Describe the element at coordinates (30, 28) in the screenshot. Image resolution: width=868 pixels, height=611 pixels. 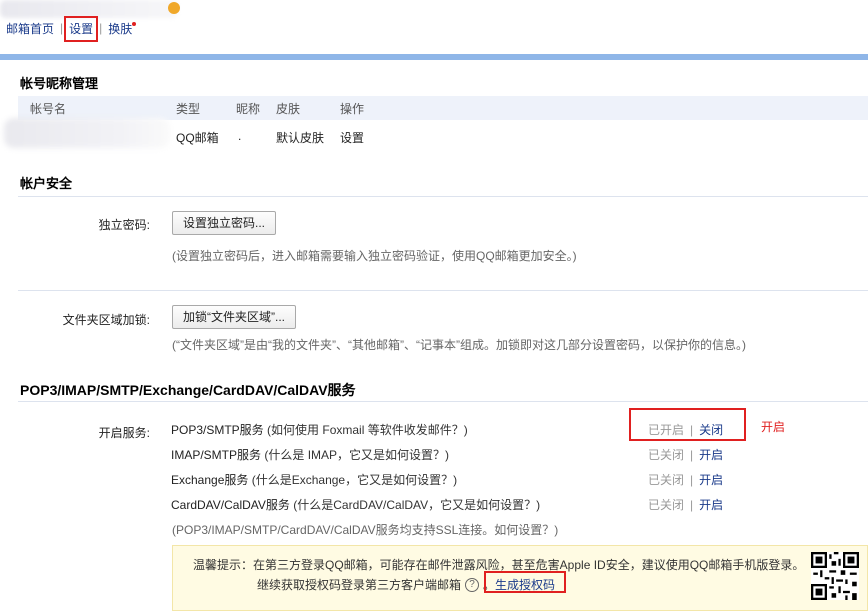
I see `mail-home-link: 邮箱首页` at that location.